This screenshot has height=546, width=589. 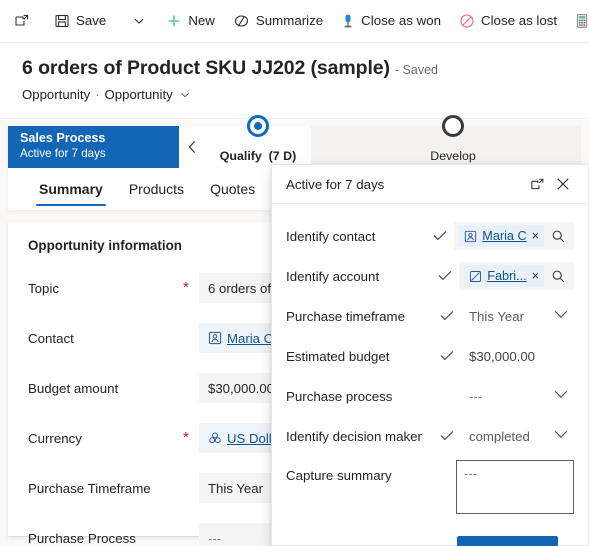 I want to click on lookup-chip-contact-label: Maria C, so click(x=504, y=236).